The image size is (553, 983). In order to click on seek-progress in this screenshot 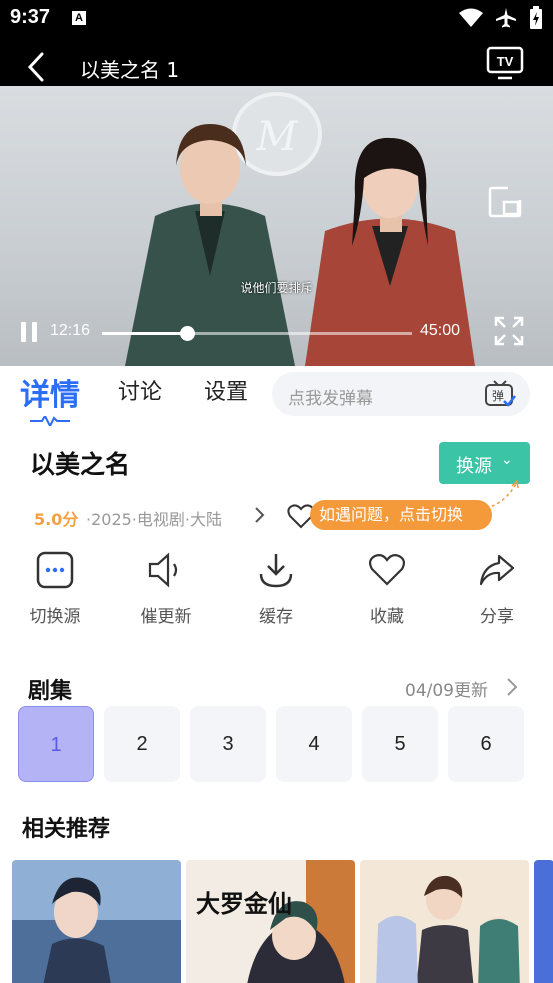, I will do `click(144, 333)`.